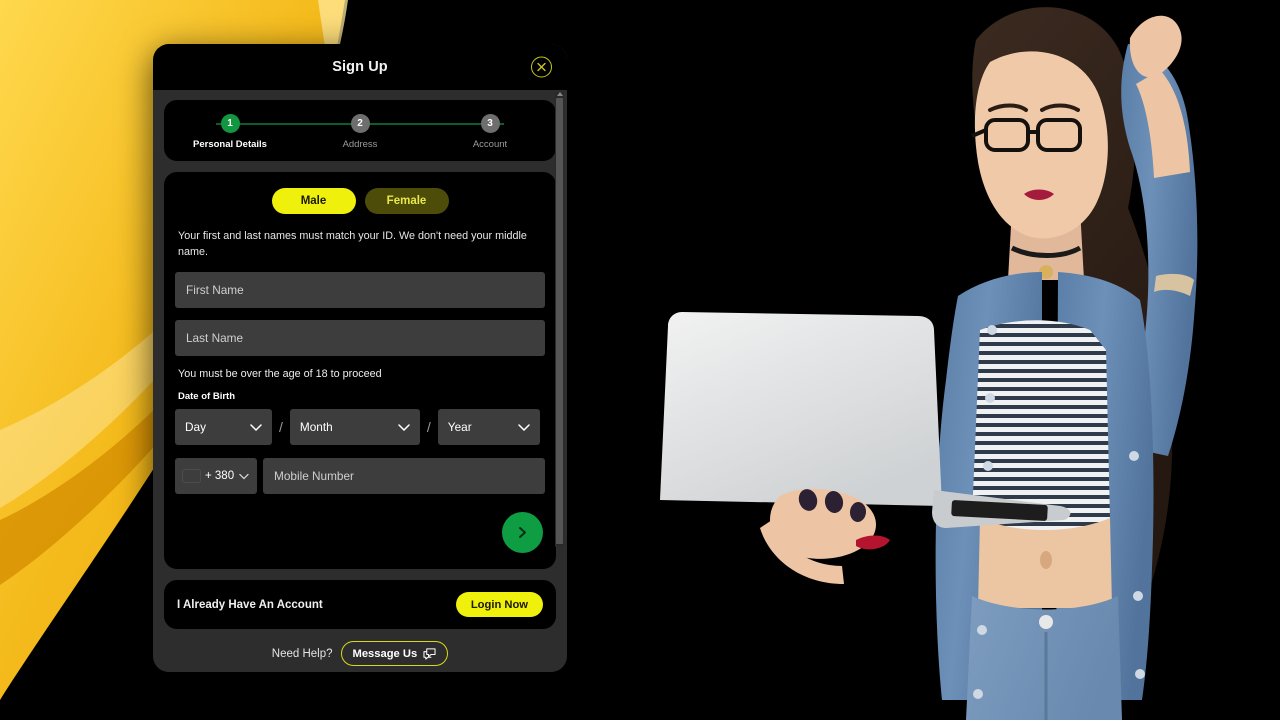 This screenshot has height=720, width=1280. What do you see at coordinates (195, 427) in the screenshot?
I see `dob-day-value: Day` at bounding box center [195, 427].